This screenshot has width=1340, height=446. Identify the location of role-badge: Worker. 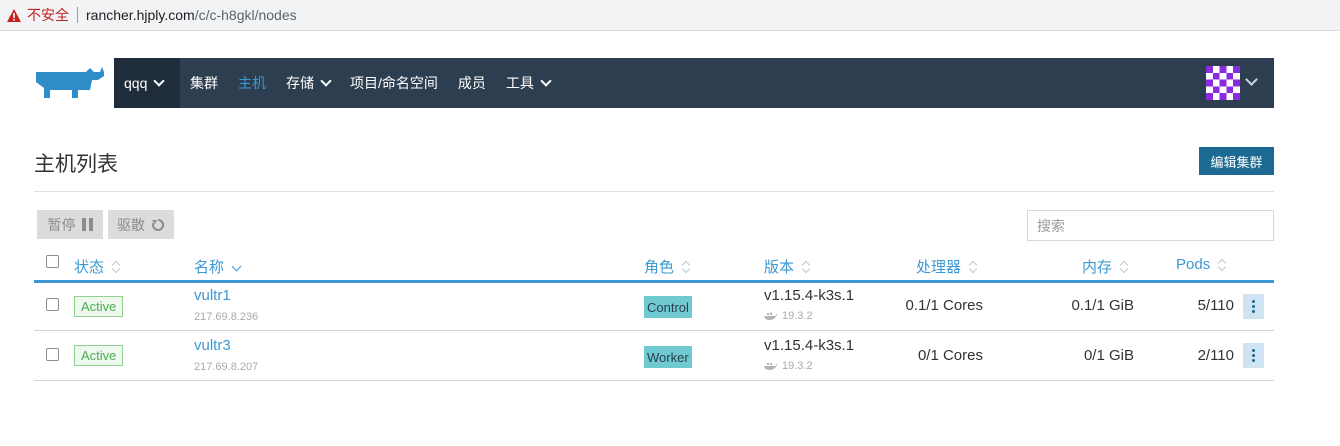
(668, 357).